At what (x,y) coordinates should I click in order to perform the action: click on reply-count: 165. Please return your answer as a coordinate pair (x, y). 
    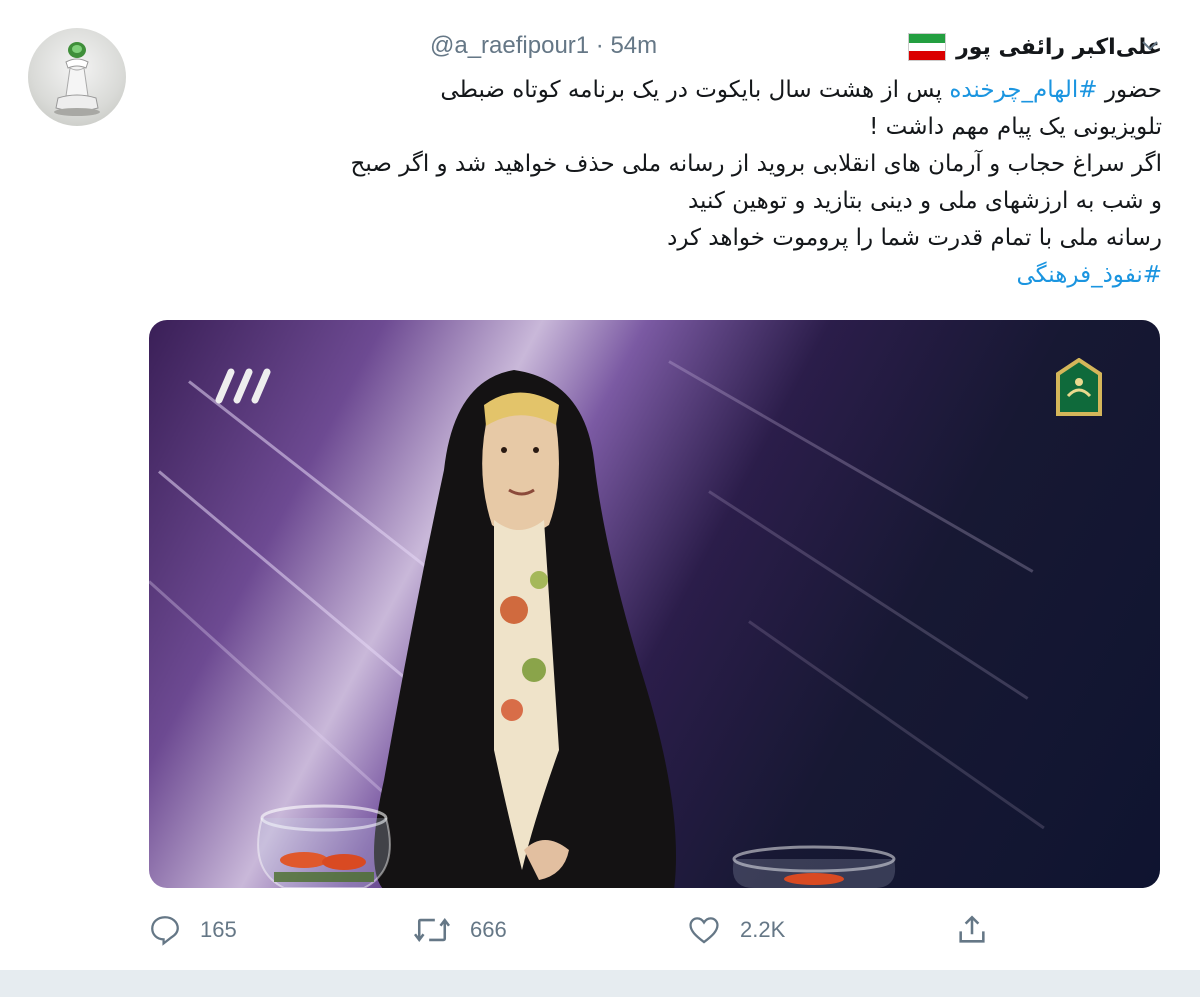
    Looking at the image, I should click on (218, 929).